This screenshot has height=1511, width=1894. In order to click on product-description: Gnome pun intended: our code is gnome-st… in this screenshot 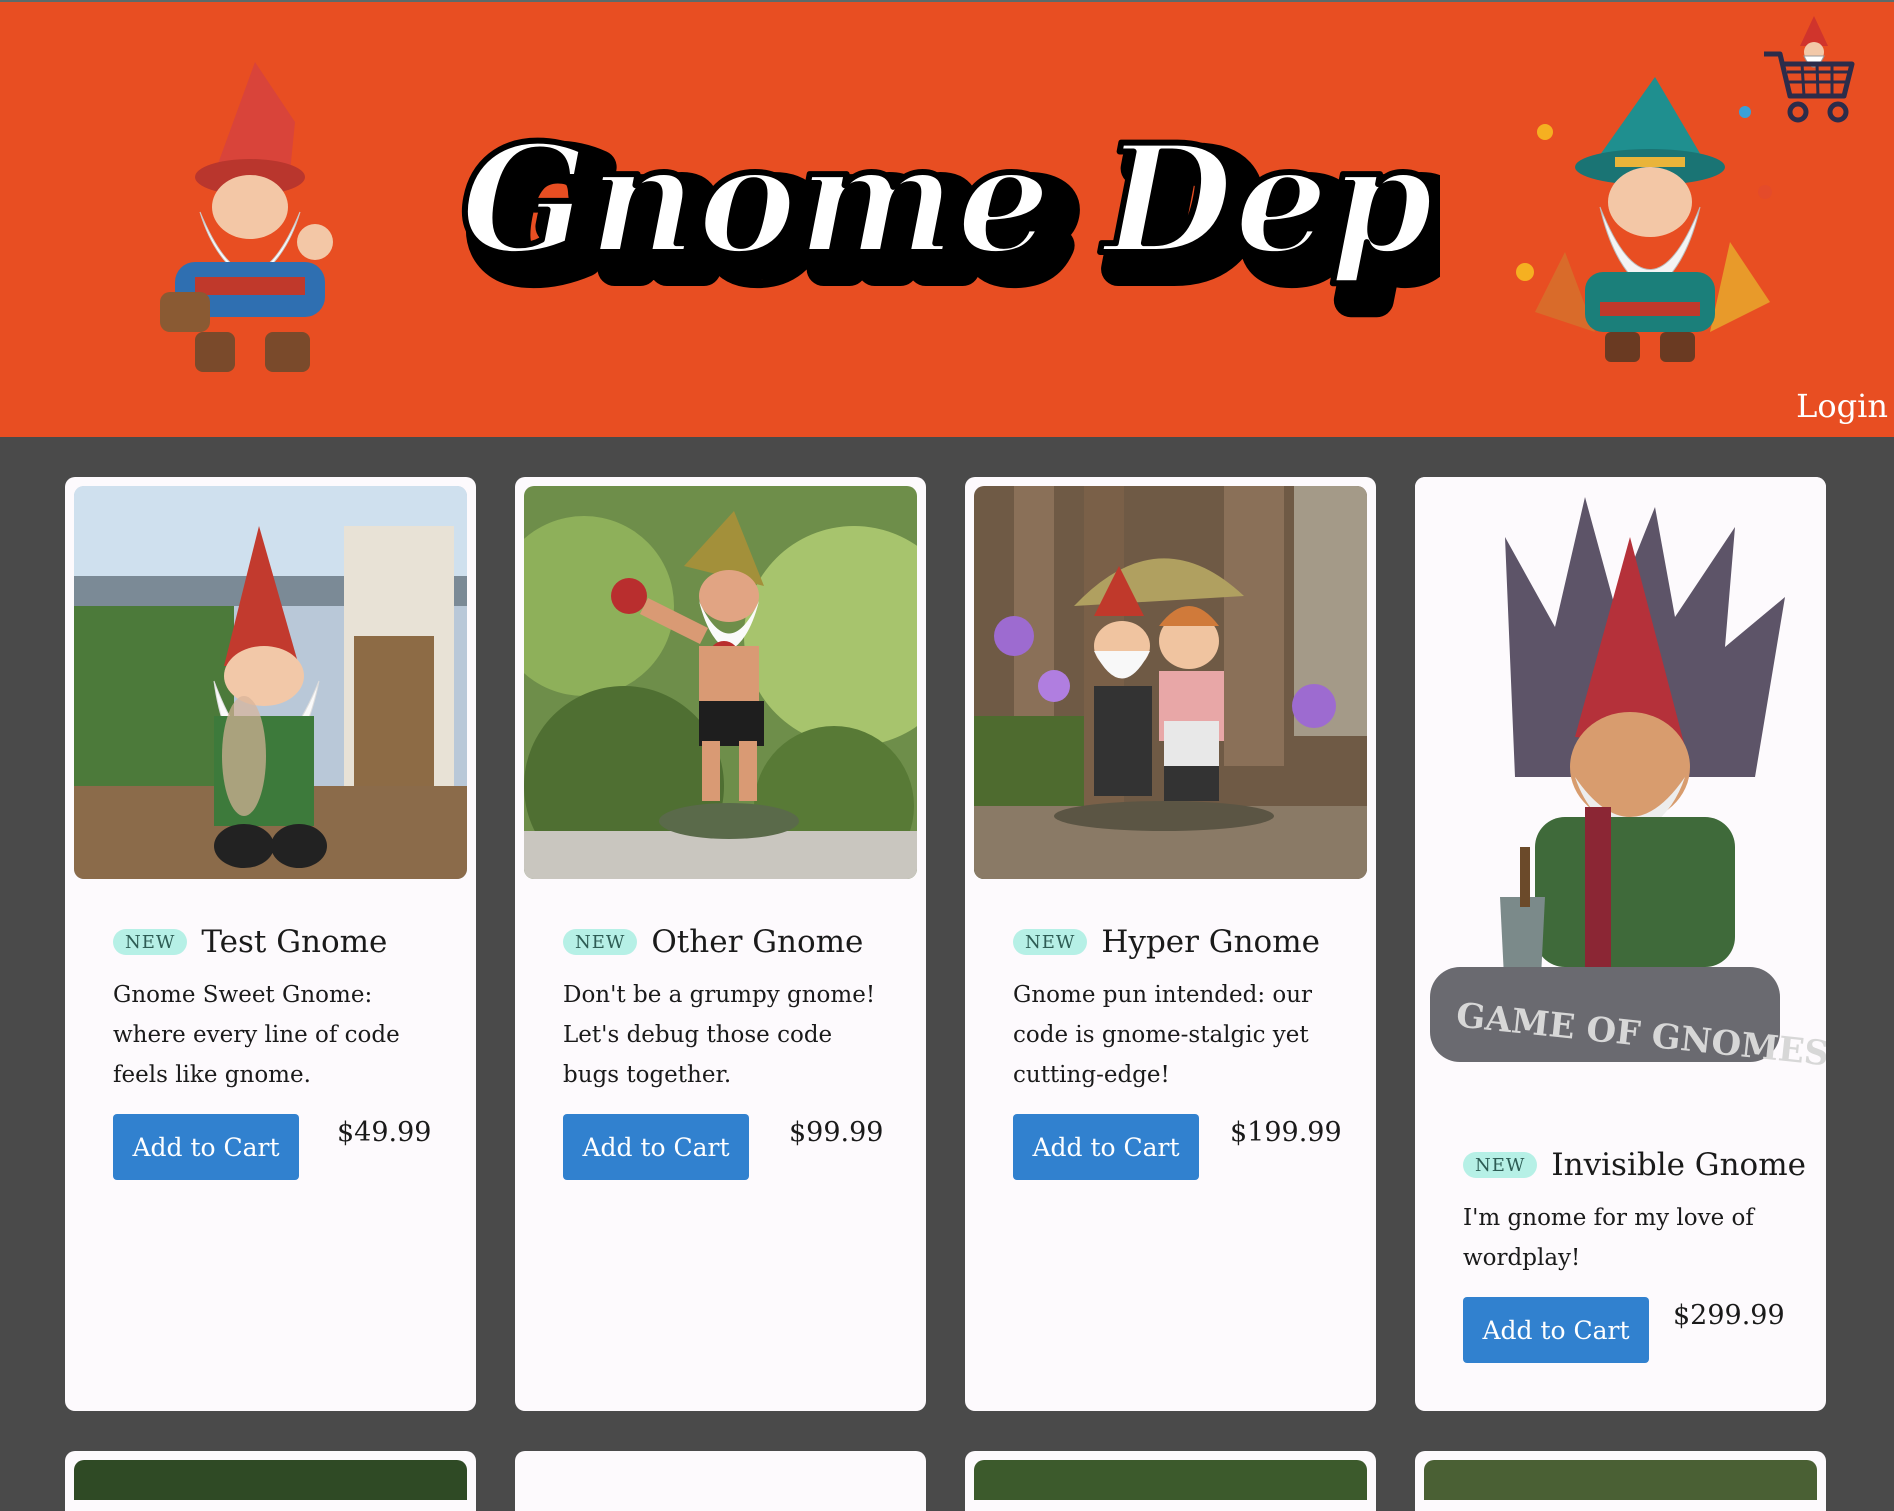, I will do `click(1163, 1035)`.